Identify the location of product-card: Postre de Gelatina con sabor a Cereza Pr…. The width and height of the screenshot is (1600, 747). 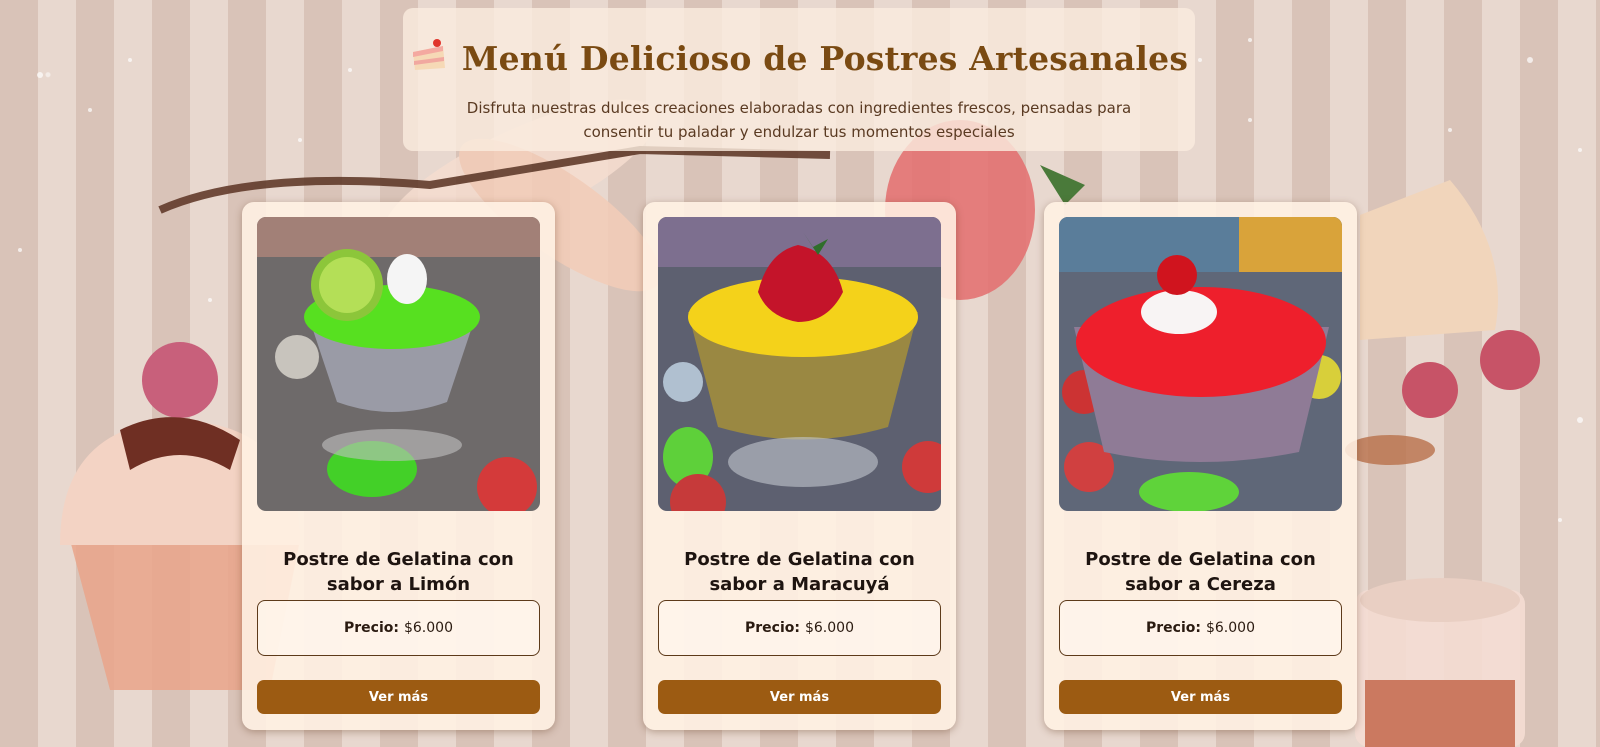
(1200, 466).